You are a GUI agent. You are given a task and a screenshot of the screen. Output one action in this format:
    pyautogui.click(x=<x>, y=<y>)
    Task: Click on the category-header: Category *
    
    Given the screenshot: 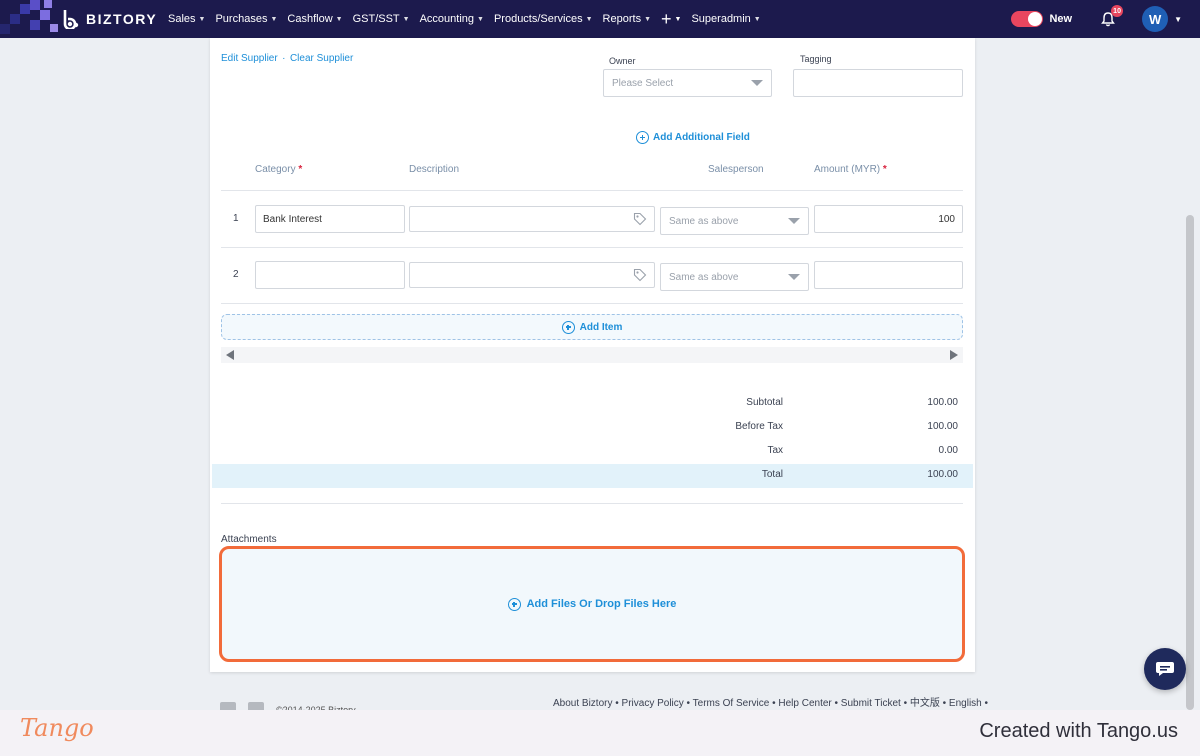 What is the action you would take?
    pyautogui.click(x=278, y=169)
    